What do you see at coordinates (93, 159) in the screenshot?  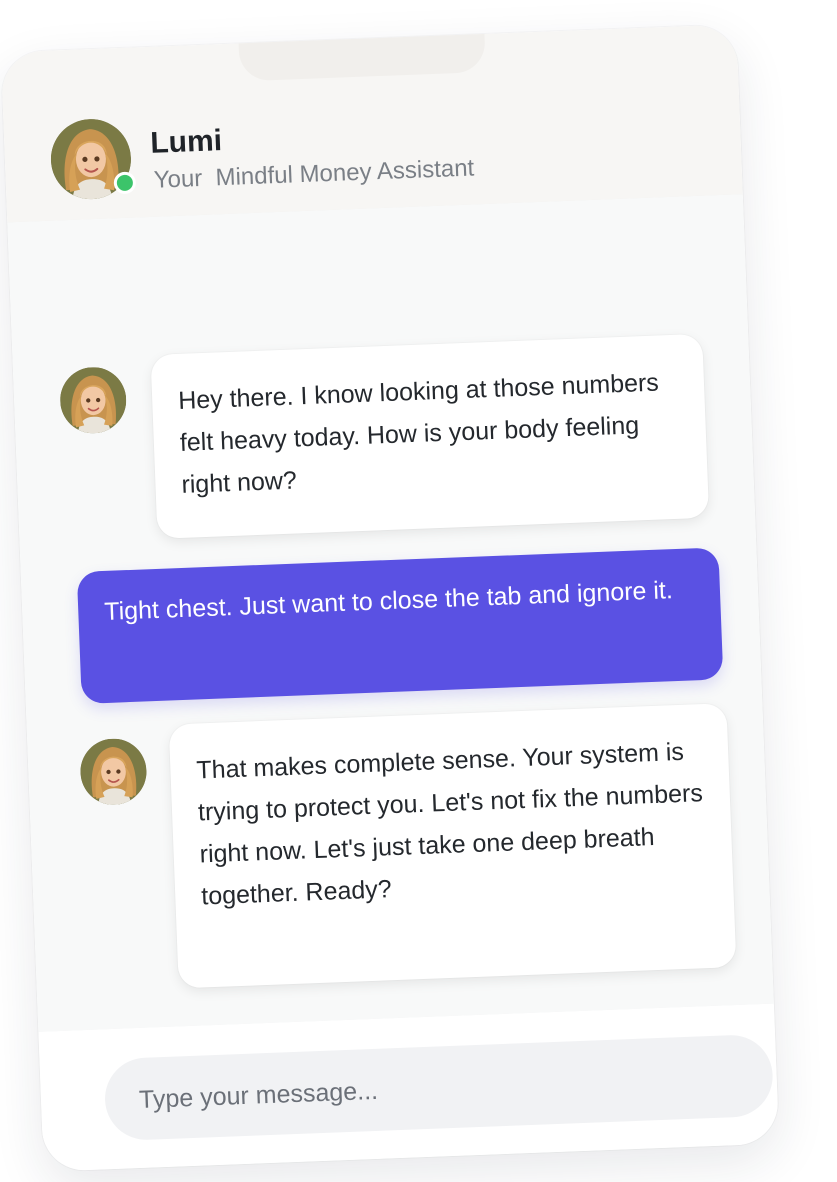 I see `assistant-avatar` at bounding box center [93, 159].